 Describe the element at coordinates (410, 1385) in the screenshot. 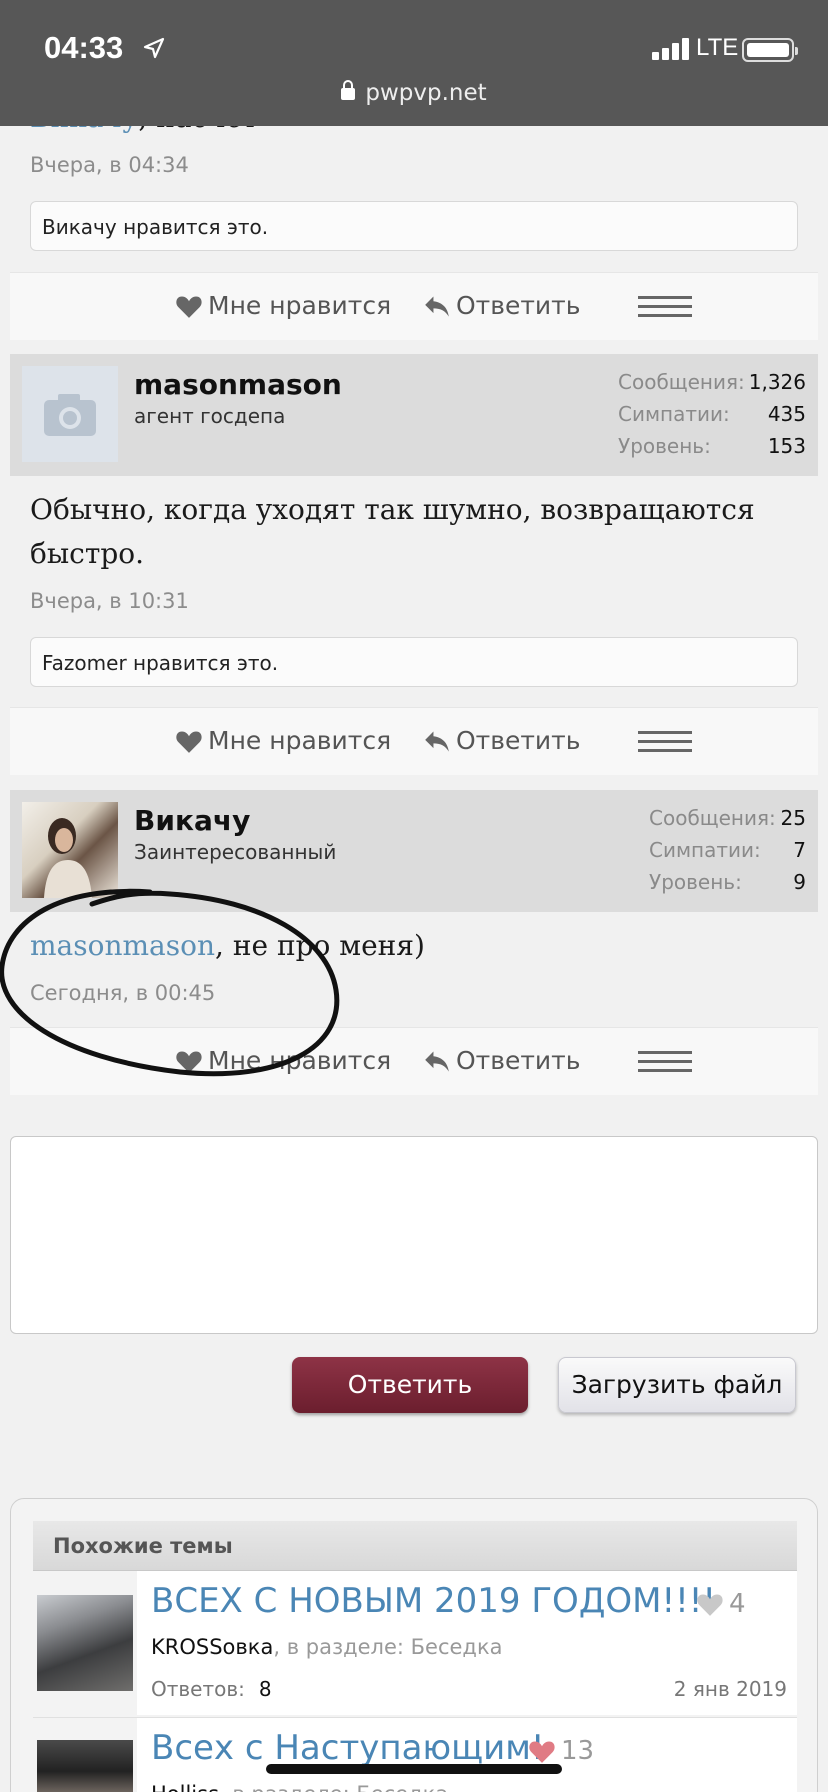

I see `submit-reply-button: Ответить` at that location.